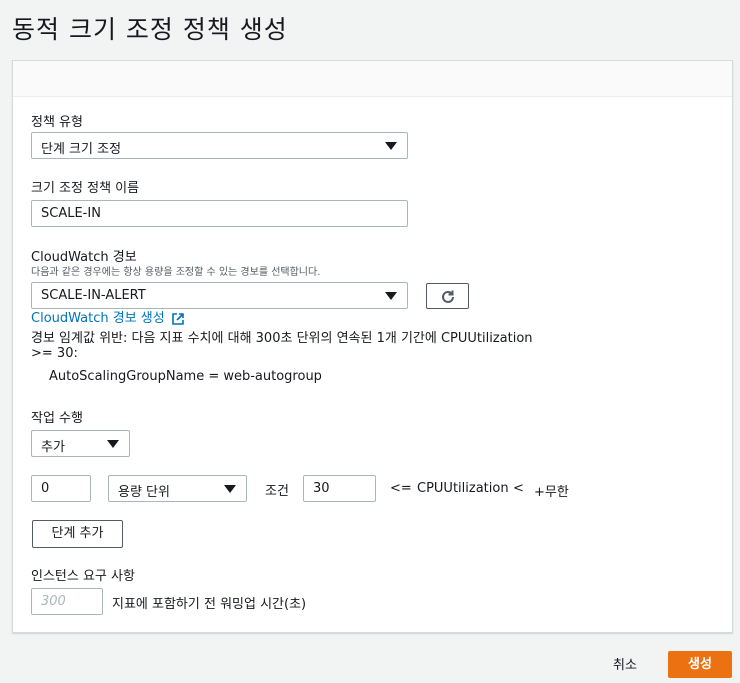 The height and width of the screenshot is (683, 740). What do you see at coordinates (85, 188) in the screenshot?
I see `policy-name-label: 크기 조정 정책 이름` at bounding box center [85, 188].